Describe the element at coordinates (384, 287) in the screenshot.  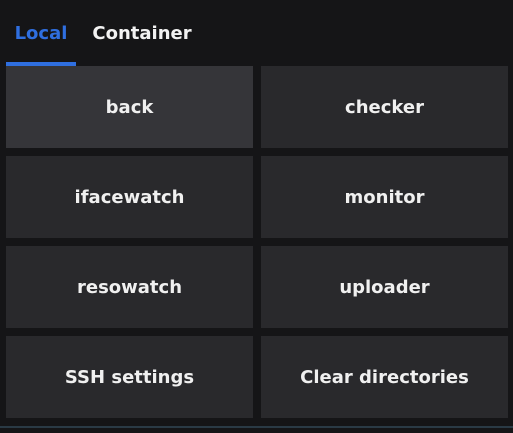
I see `uploader-button: uploader` at that location.